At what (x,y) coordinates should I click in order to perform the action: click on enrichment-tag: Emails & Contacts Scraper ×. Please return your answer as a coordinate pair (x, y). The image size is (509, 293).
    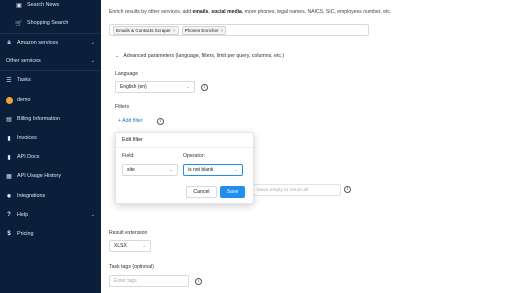
    Looking at the image, I should click on (146, 30).